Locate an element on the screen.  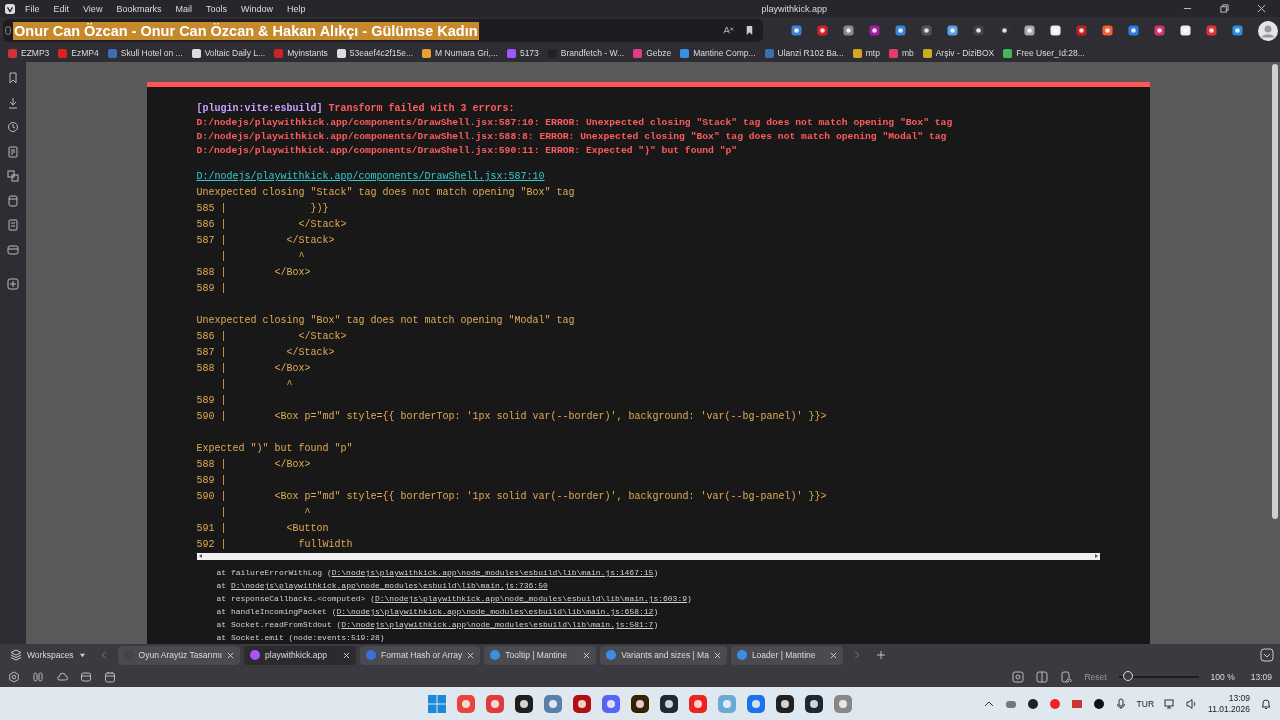
download-icon is located at coordinates (13, 102).